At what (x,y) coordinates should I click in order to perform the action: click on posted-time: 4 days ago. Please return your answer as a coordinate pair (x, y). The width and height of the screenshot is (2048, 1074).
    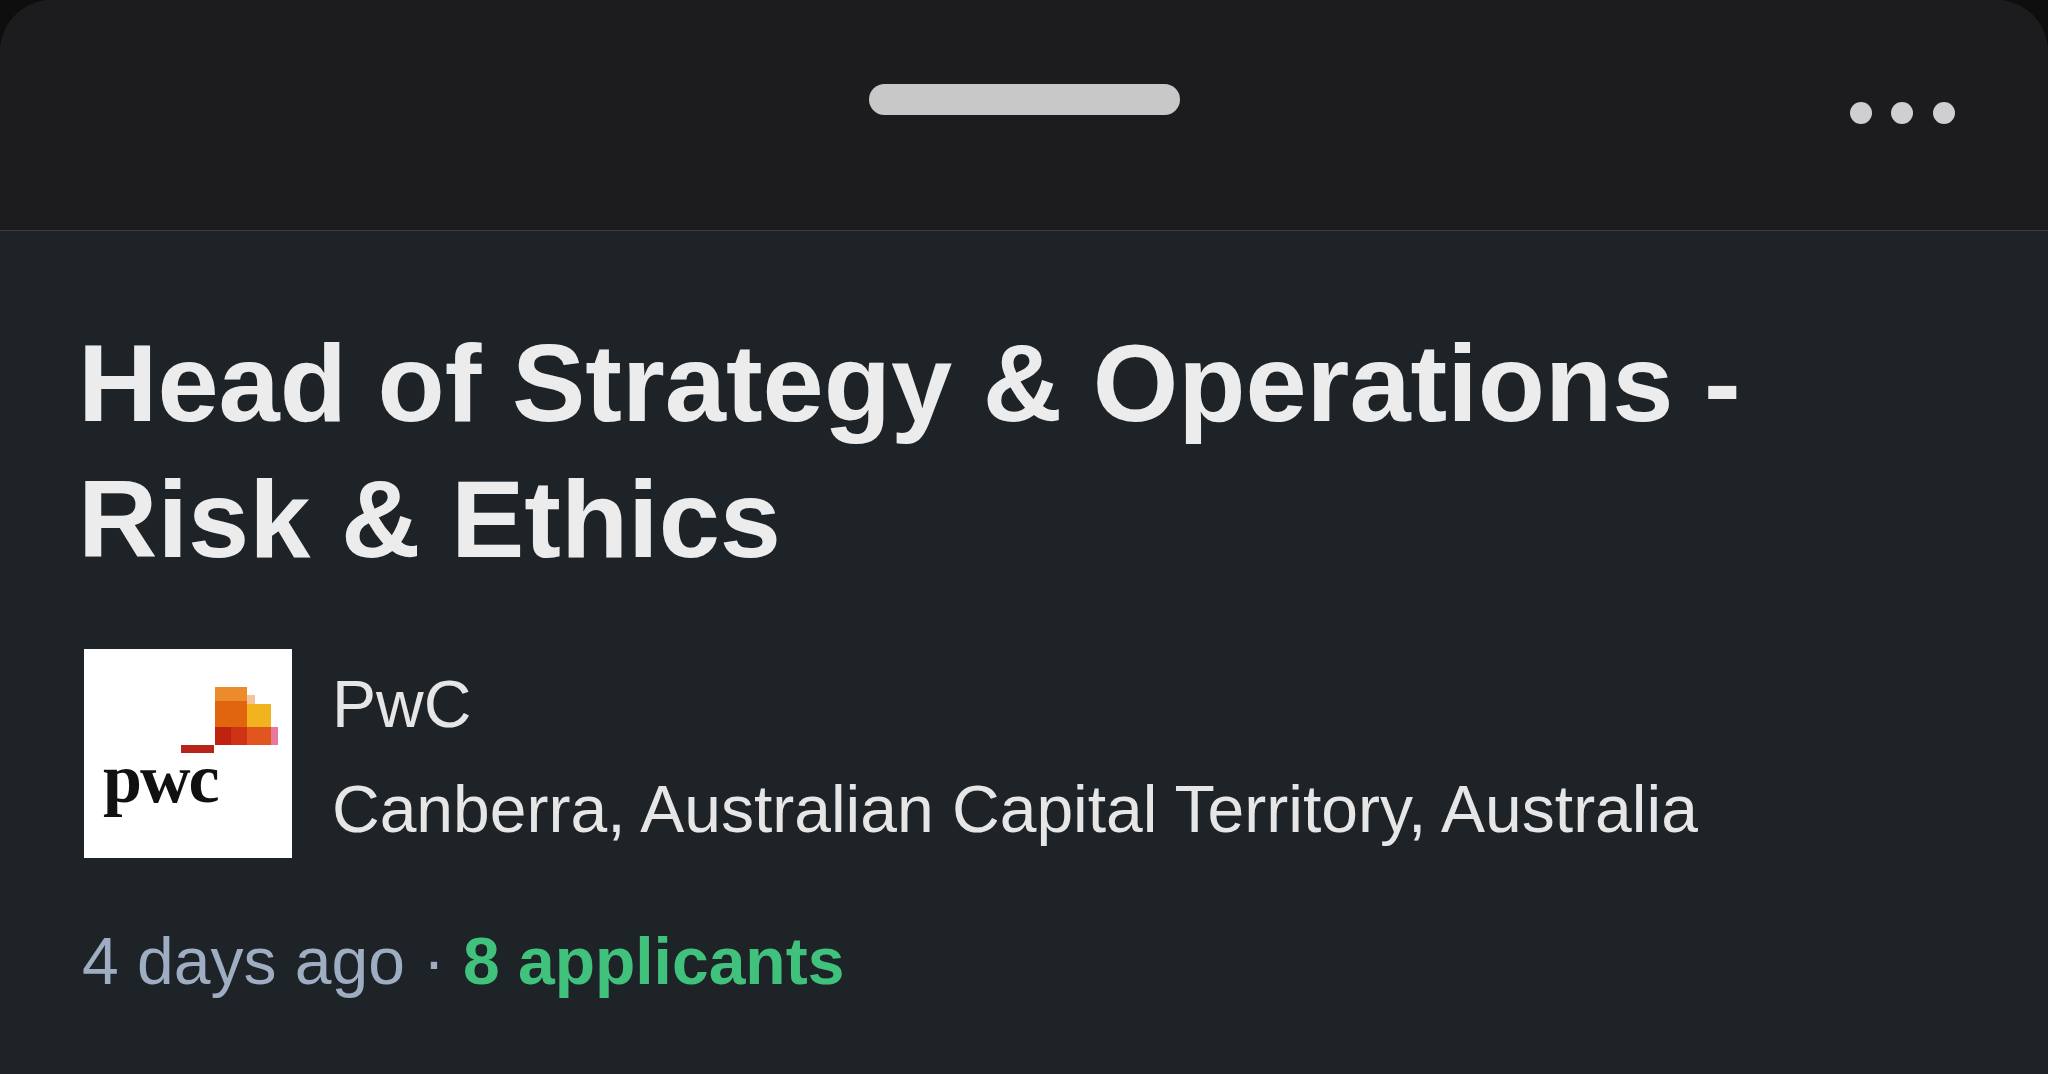
    Looking at the image, I should click on (243, 961).